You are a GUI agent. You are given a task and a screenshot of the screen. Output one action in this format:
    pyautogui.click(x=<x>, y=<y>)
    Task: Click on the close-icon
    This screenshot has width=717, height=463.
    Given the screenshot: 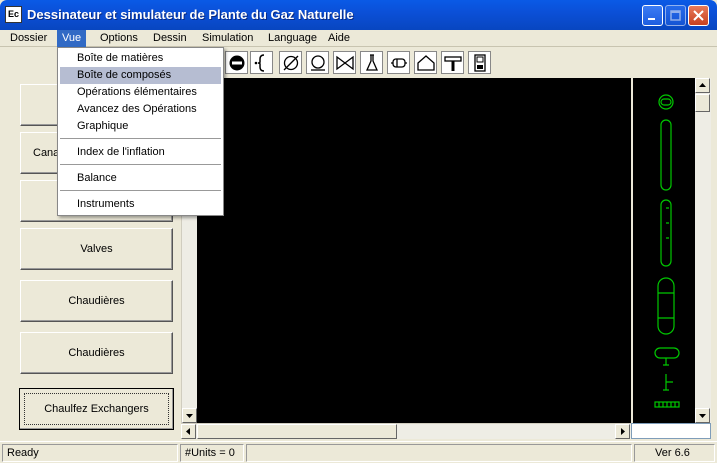 What is the action you would take?
    pyautogui.click(x=698, y=15)
    